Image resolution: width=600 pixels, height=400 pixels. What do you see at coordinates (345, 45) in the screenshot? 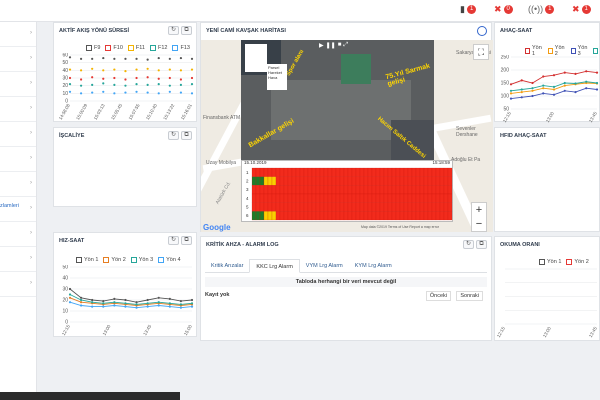
I see `fullscreen-icon: ⤢` at bounding box center [345, 45].